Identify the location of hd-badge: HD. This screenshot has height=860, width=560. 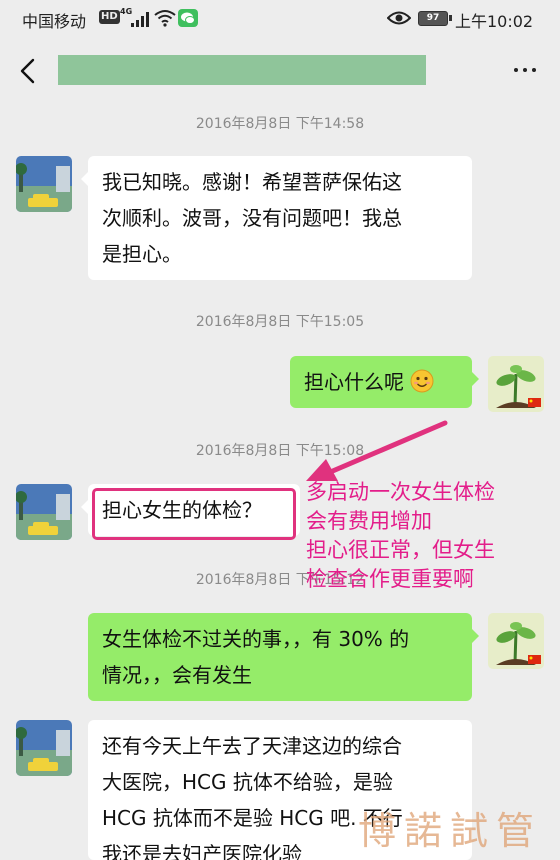
(109, 17).